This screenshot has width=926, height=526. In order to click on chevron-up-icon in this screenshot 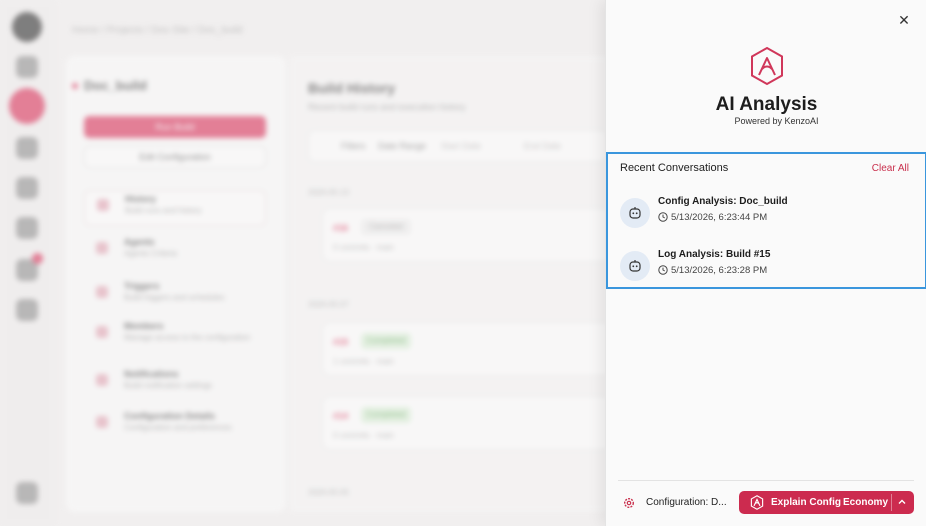, I will do `click(902, 502)`.